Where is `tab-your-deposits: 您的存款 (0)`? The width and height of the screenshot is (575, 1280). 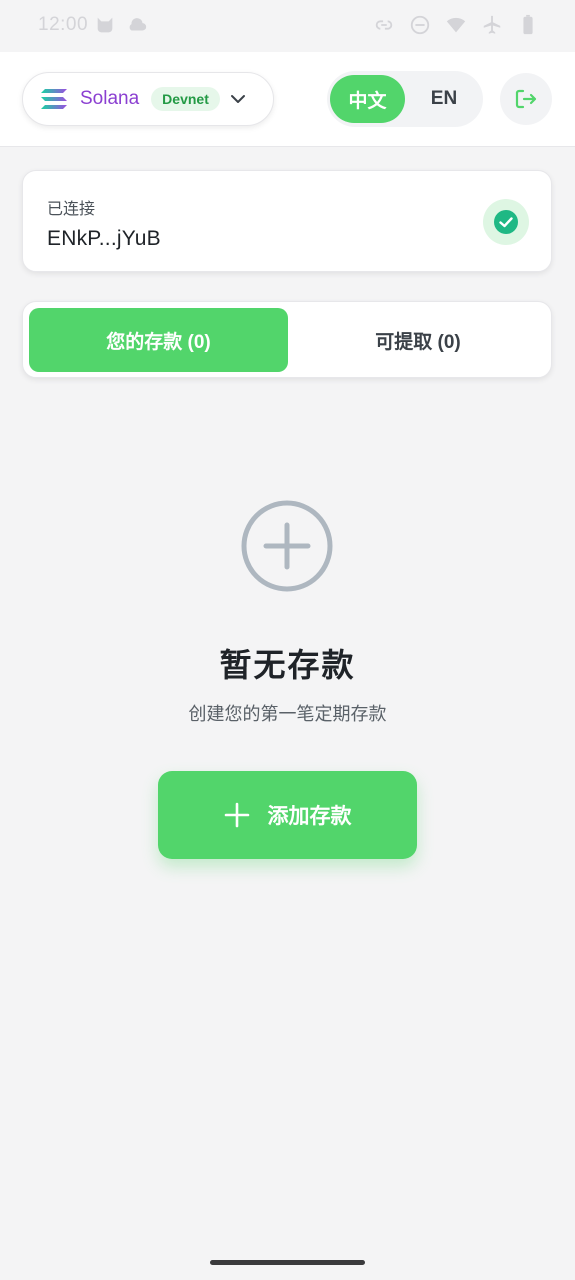
tab-your-deposits: 您的存款 (0) is located at coordinates (158, 340).